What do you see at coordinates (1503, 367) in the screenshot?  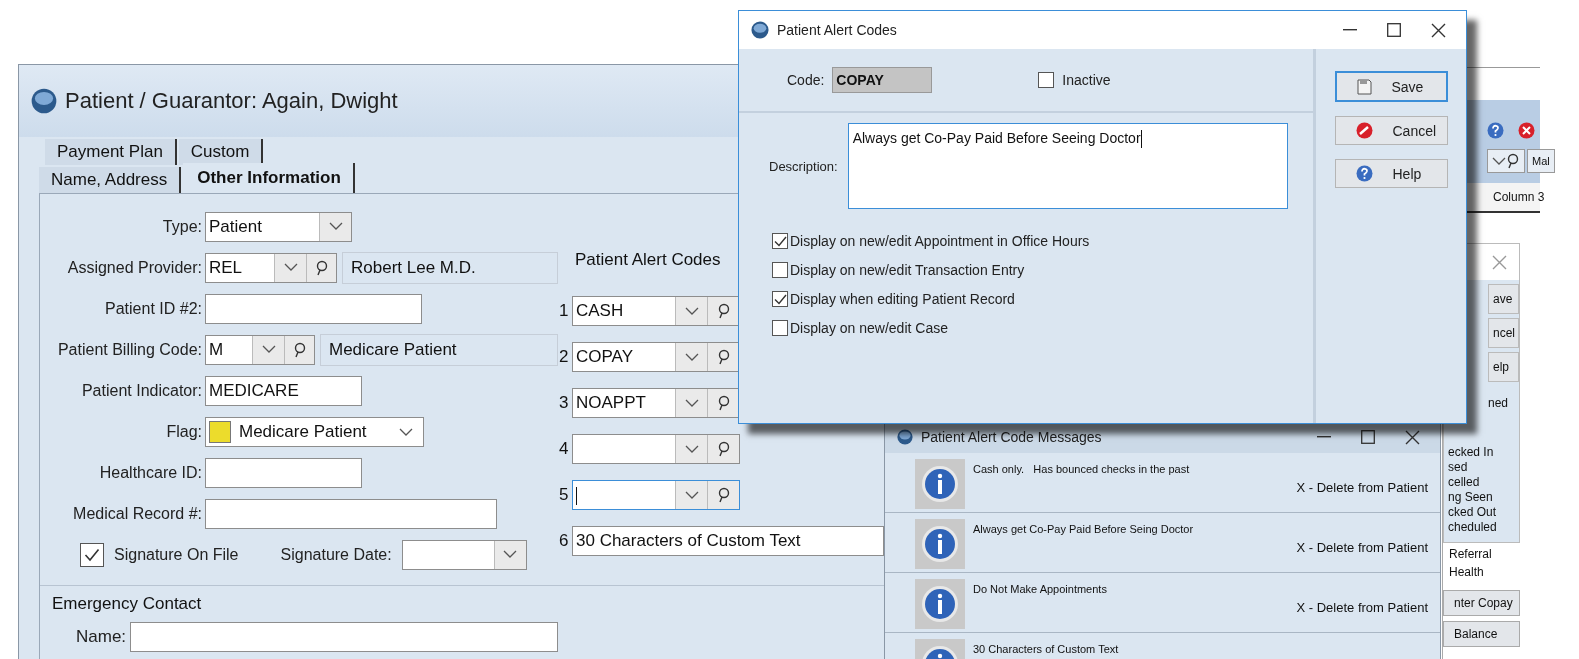 I see `dialog-button: elp` at bounding box center [1503, 367].